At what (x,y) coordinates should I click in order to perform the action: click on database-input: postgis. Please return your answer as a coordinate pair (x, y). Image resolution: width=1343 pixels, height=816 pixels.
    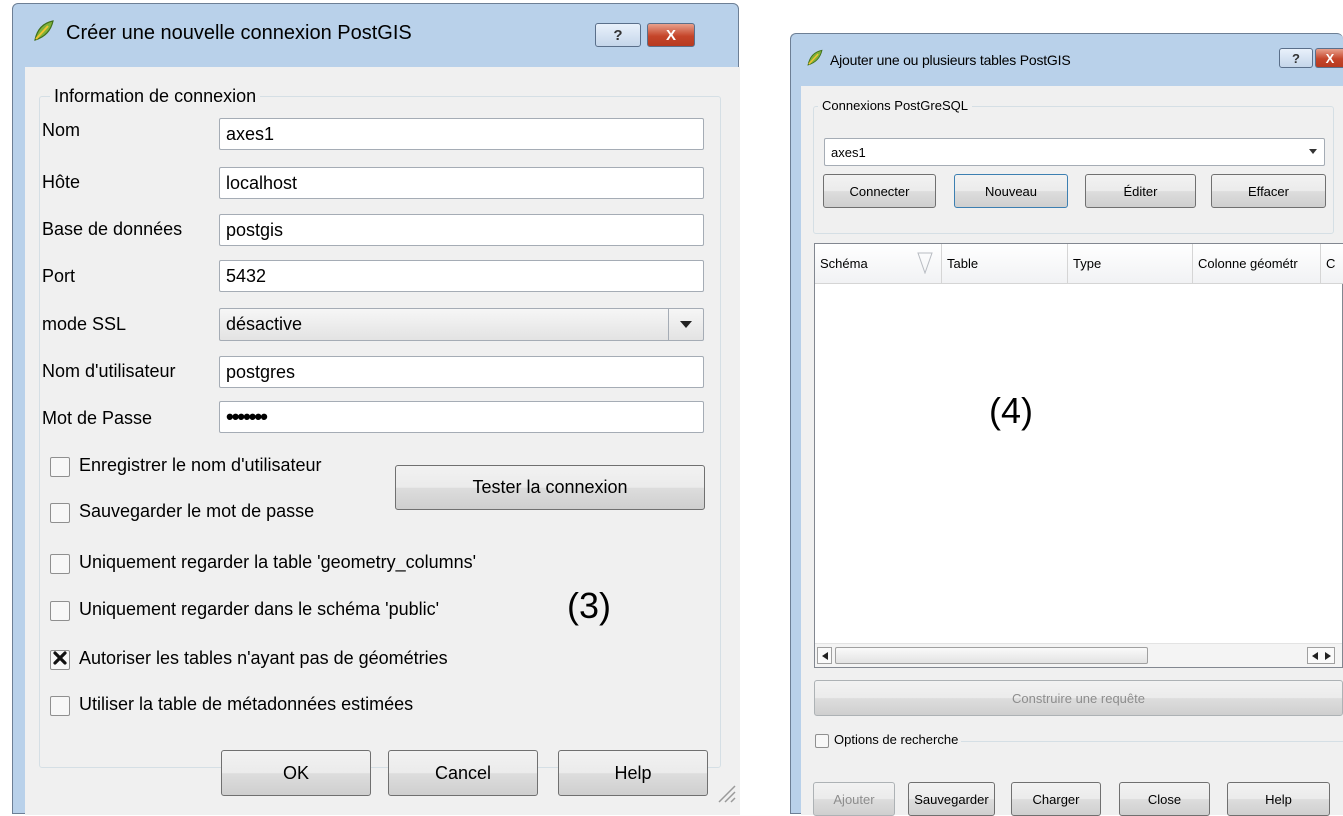
    Looking at the image, I should click on (461, 230).